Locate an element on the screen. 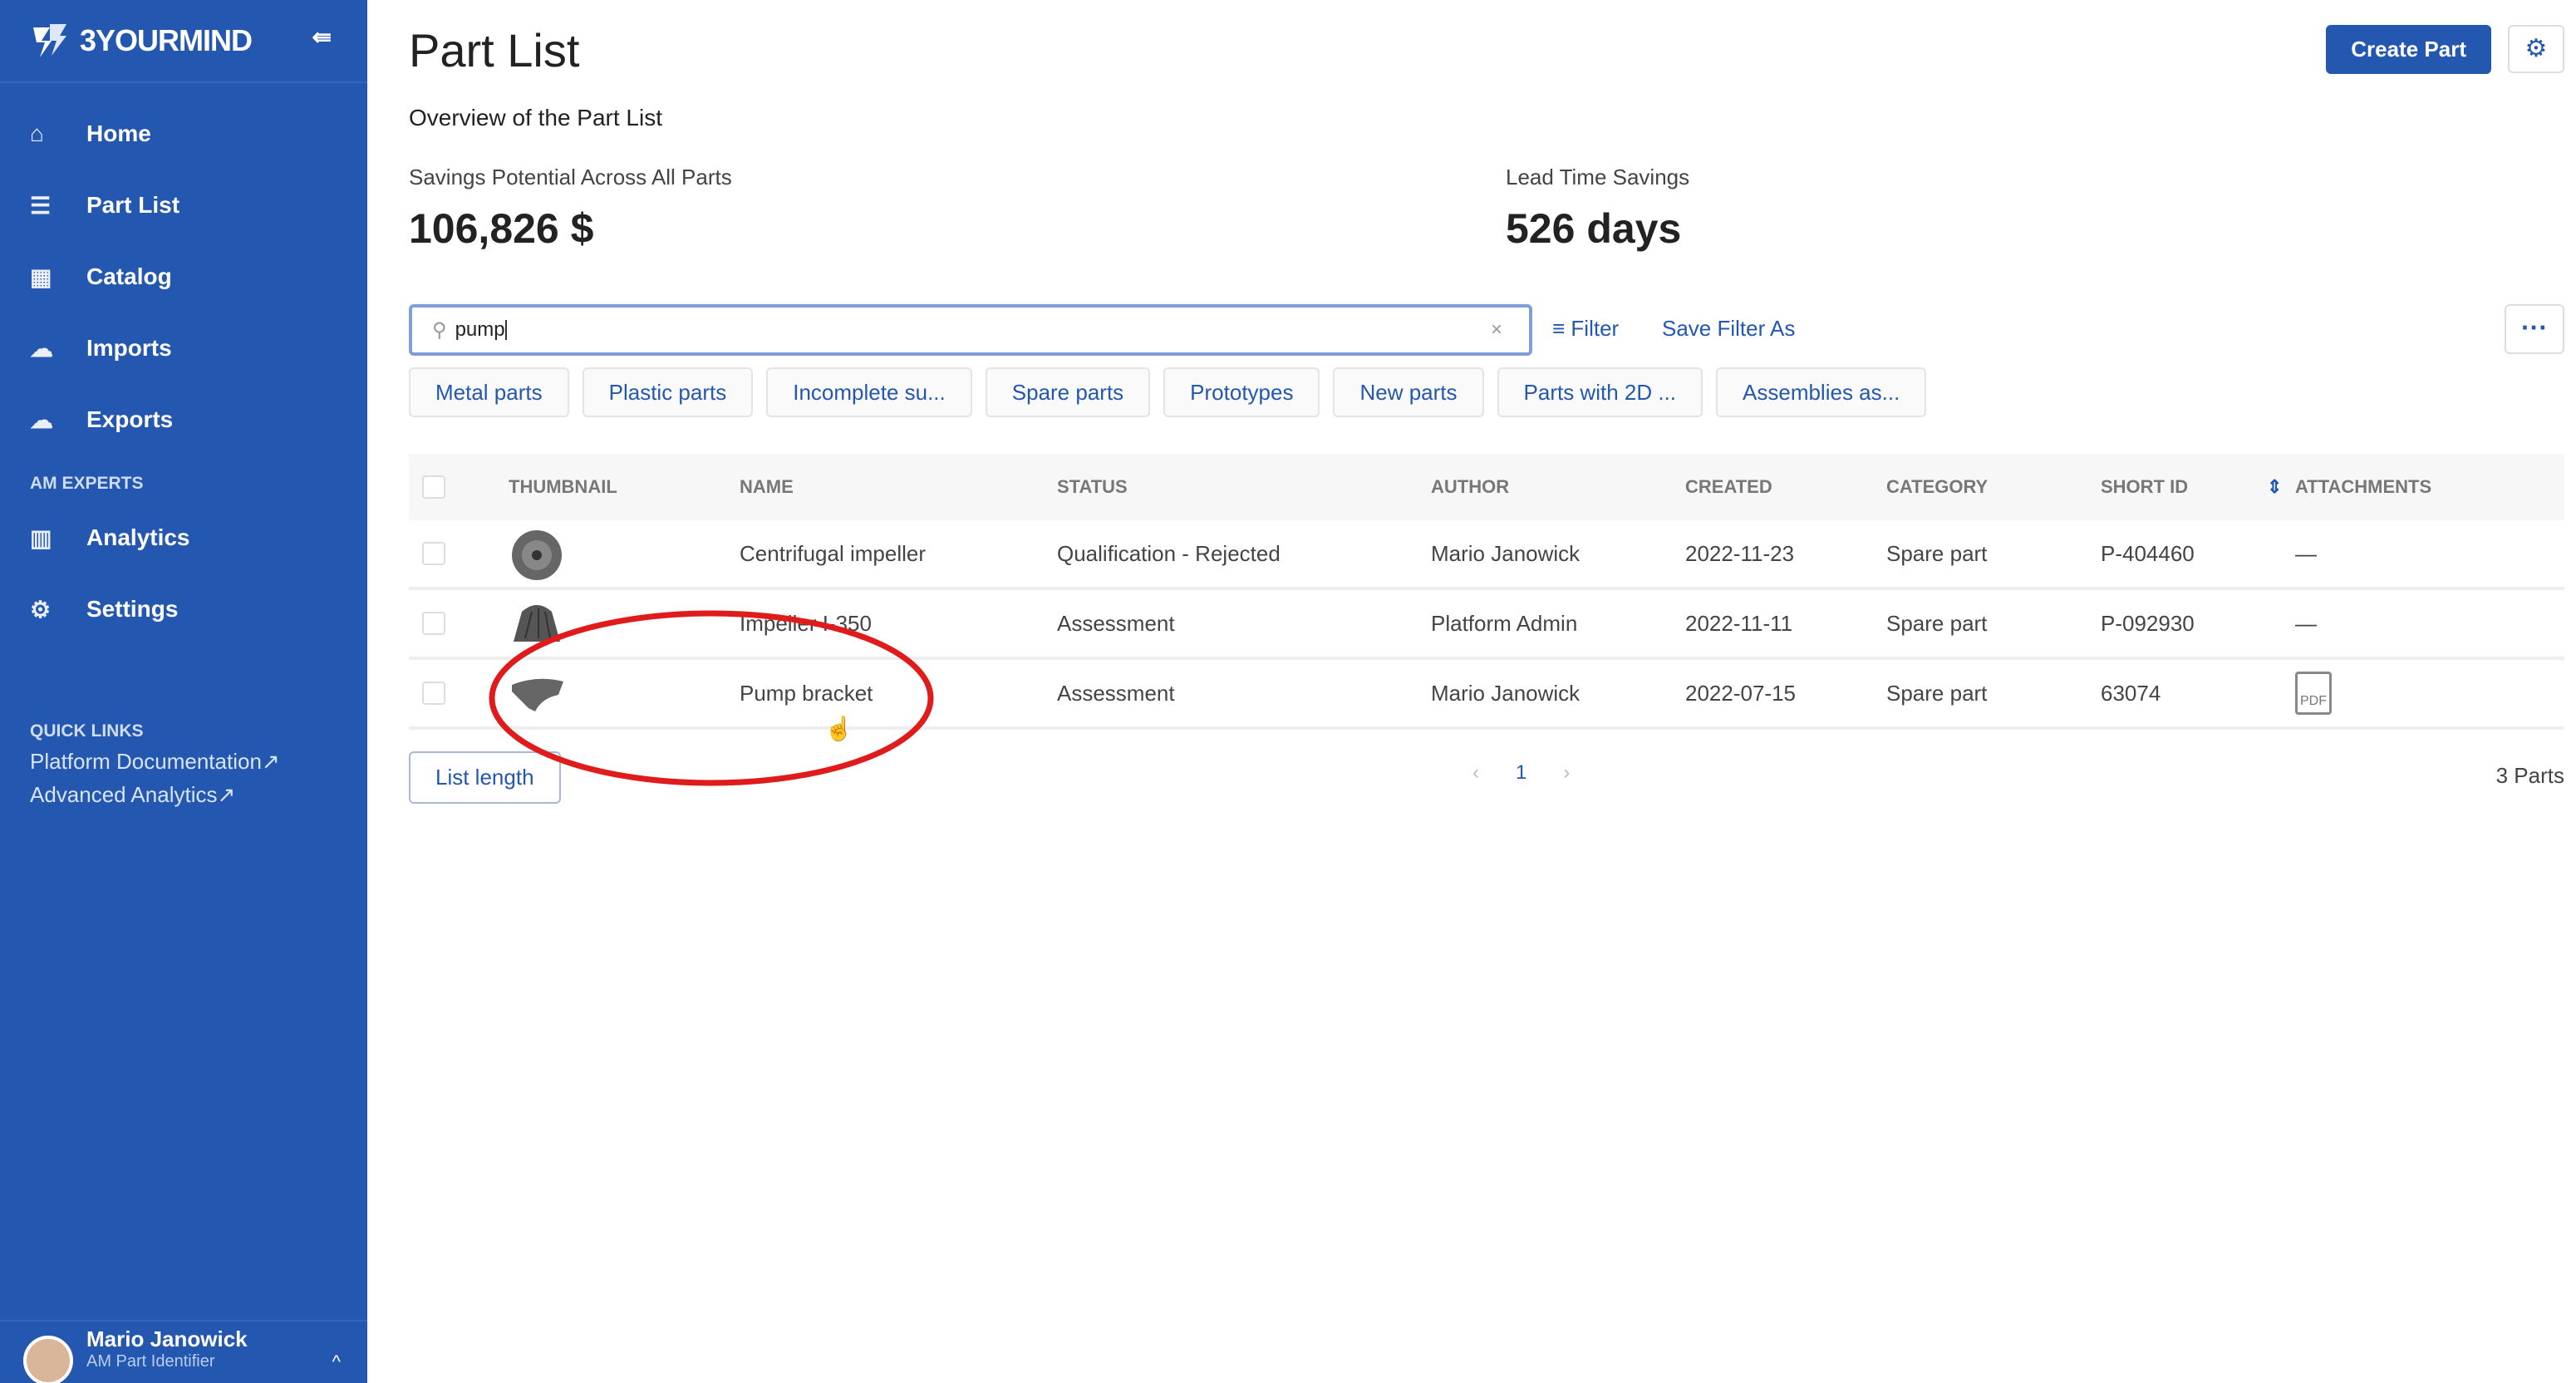 The image size is (2576, 1383). short-id: P-092930 is located at coordinates (2148, 623).